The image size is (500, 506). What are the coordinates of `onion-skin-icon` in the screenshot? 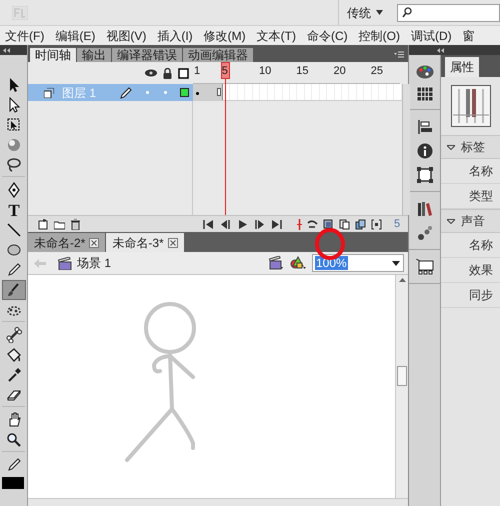 It's located at (328, 224).